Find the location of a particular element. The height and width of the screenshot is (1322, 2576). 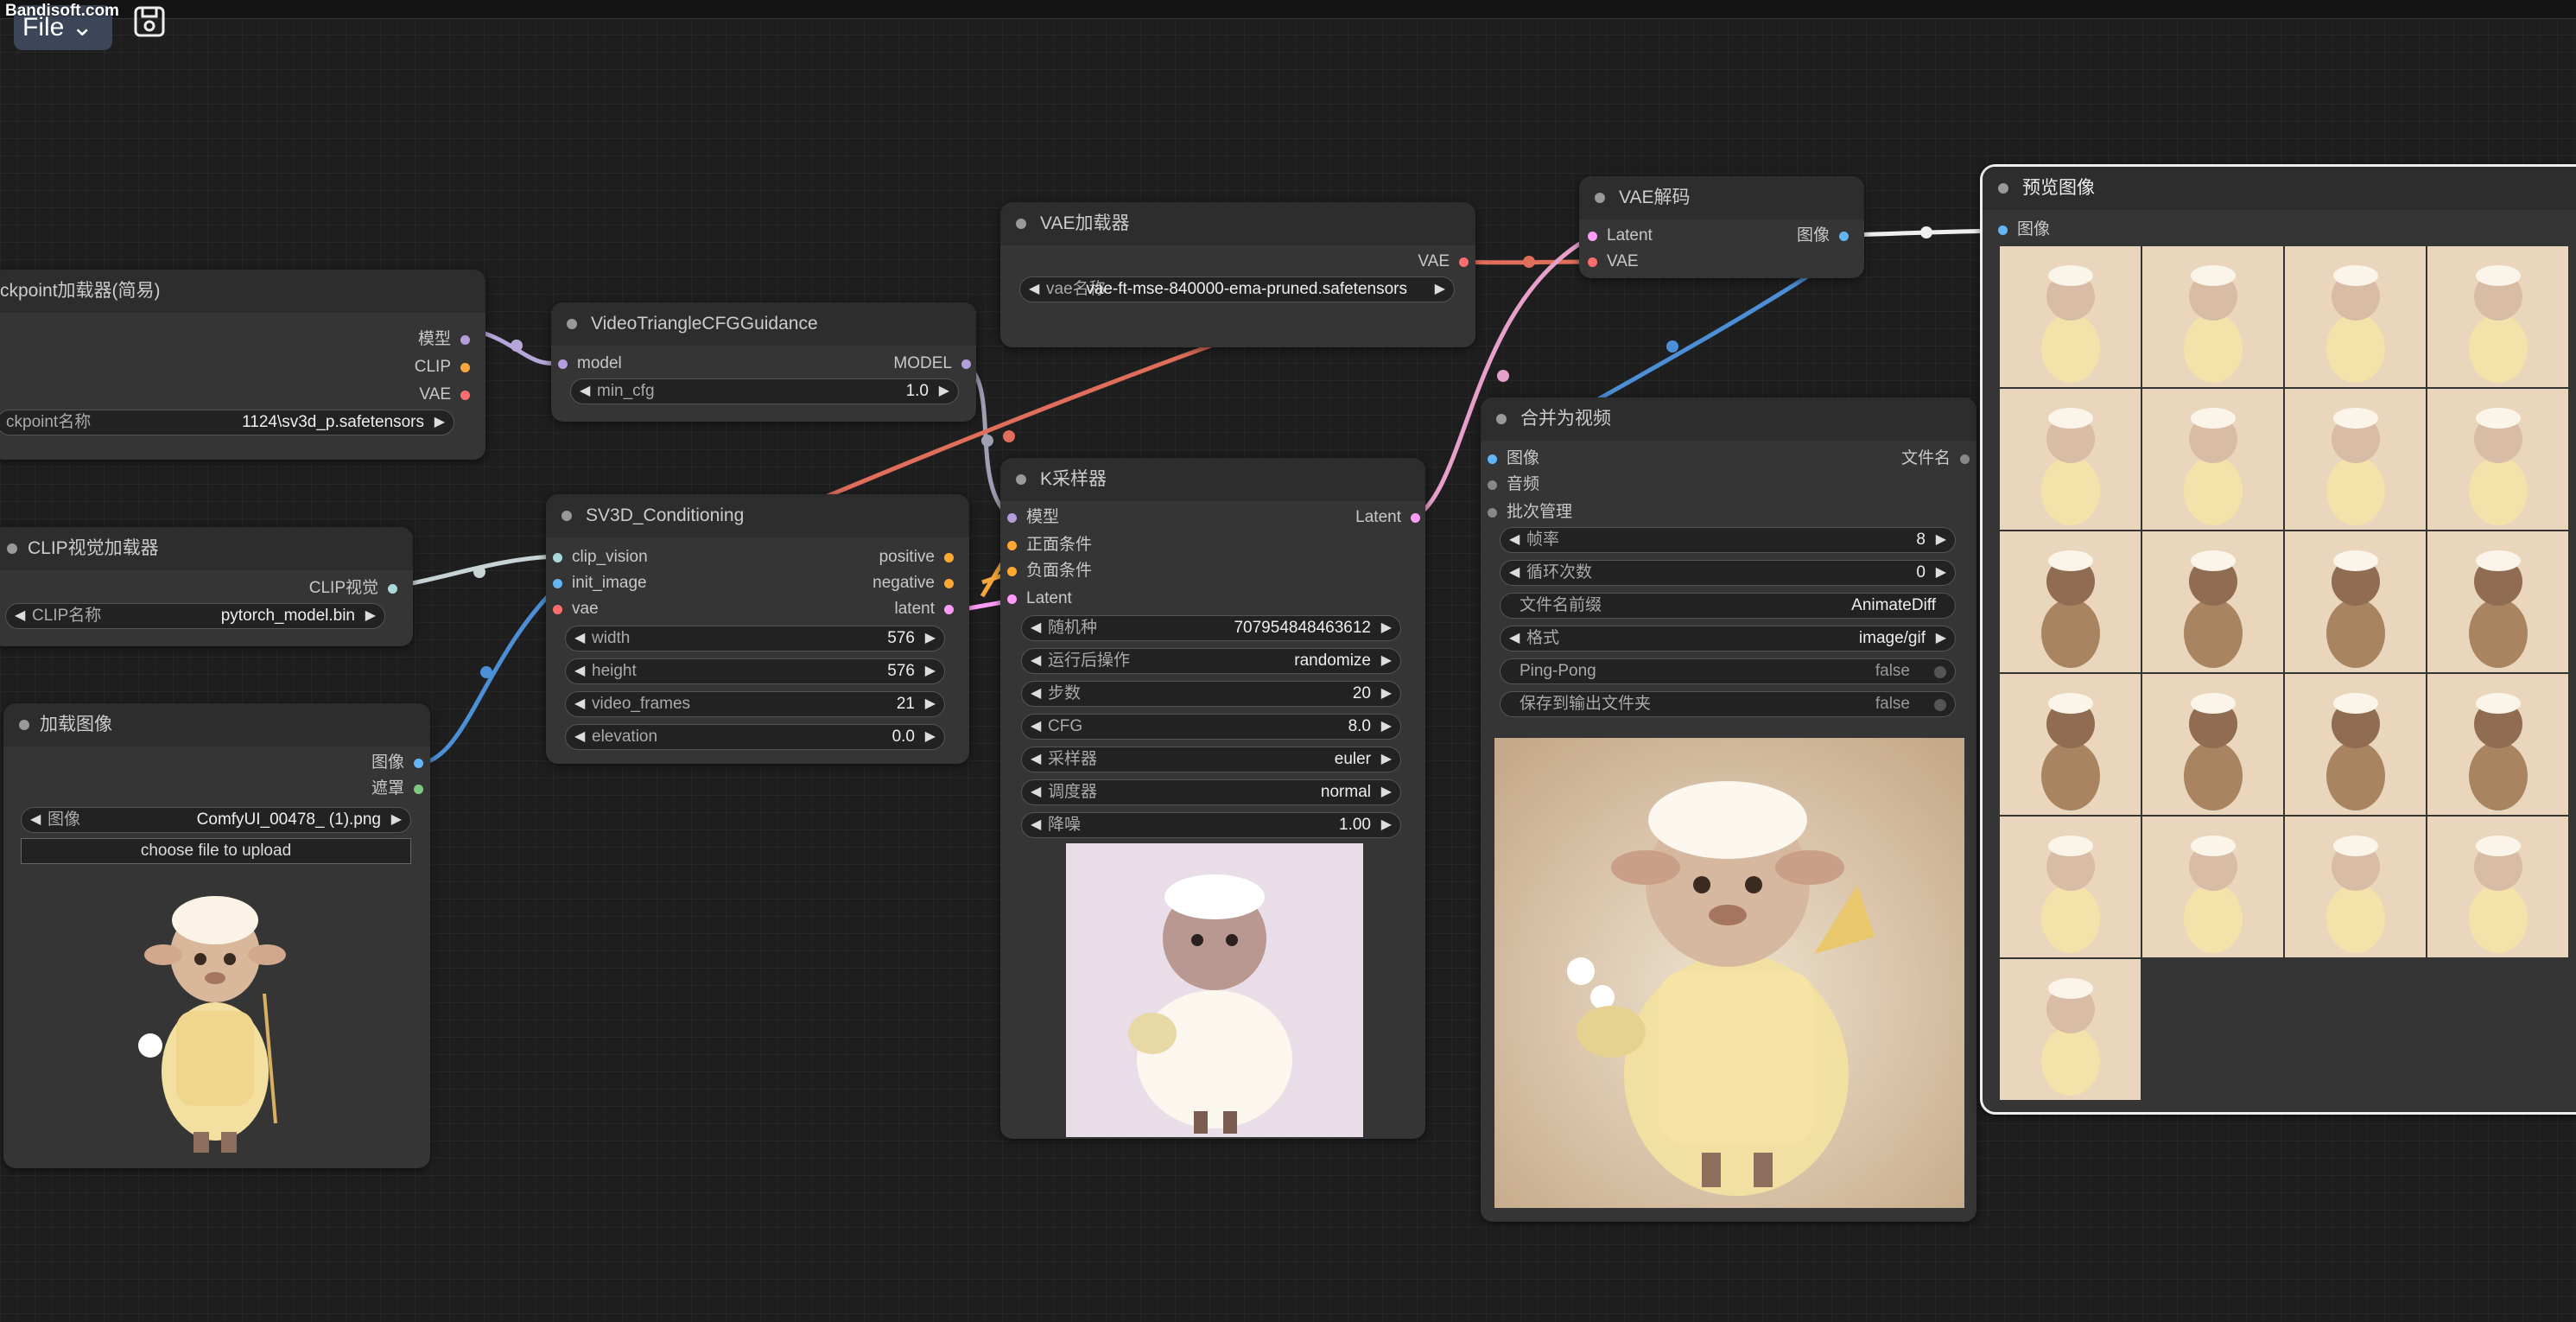

input-positive: 正面条件 is located at coordinates (1049, 545).